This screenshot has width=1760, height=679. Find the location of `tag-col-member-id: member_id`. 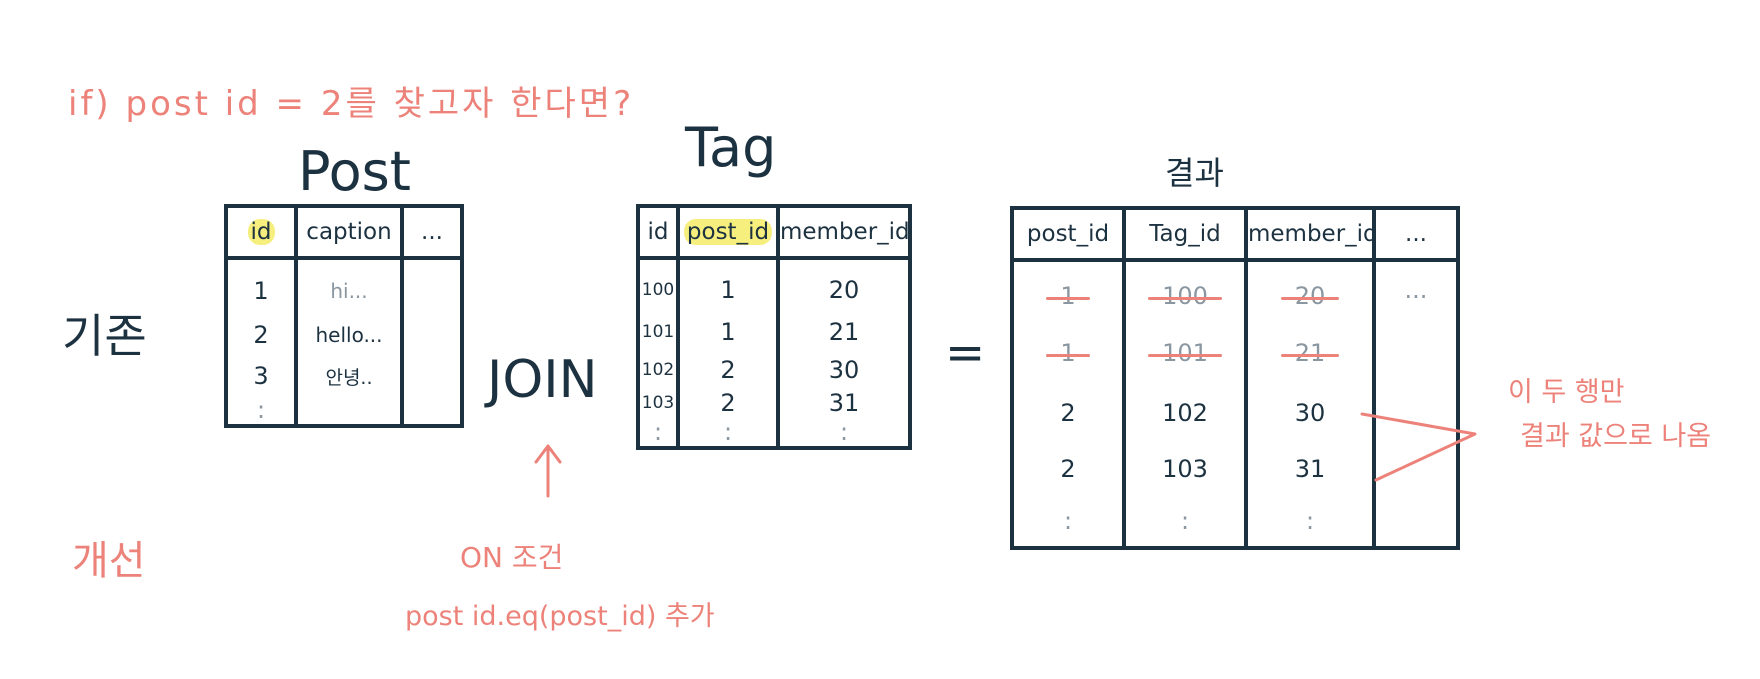

tag-col-member-id: member_id is located at coordinates (843, 233).